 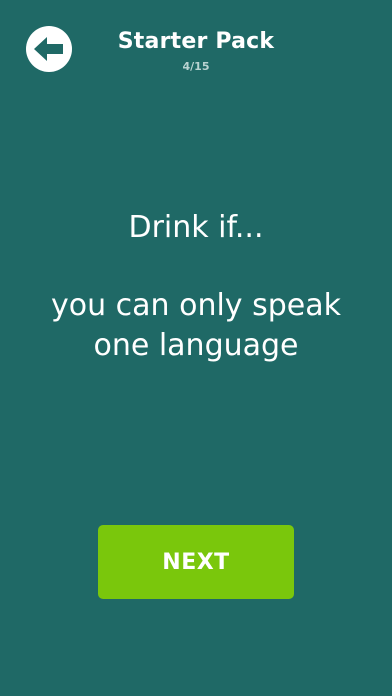 I want to click on page-title: Starter Pack, so click(x=196, y=41).